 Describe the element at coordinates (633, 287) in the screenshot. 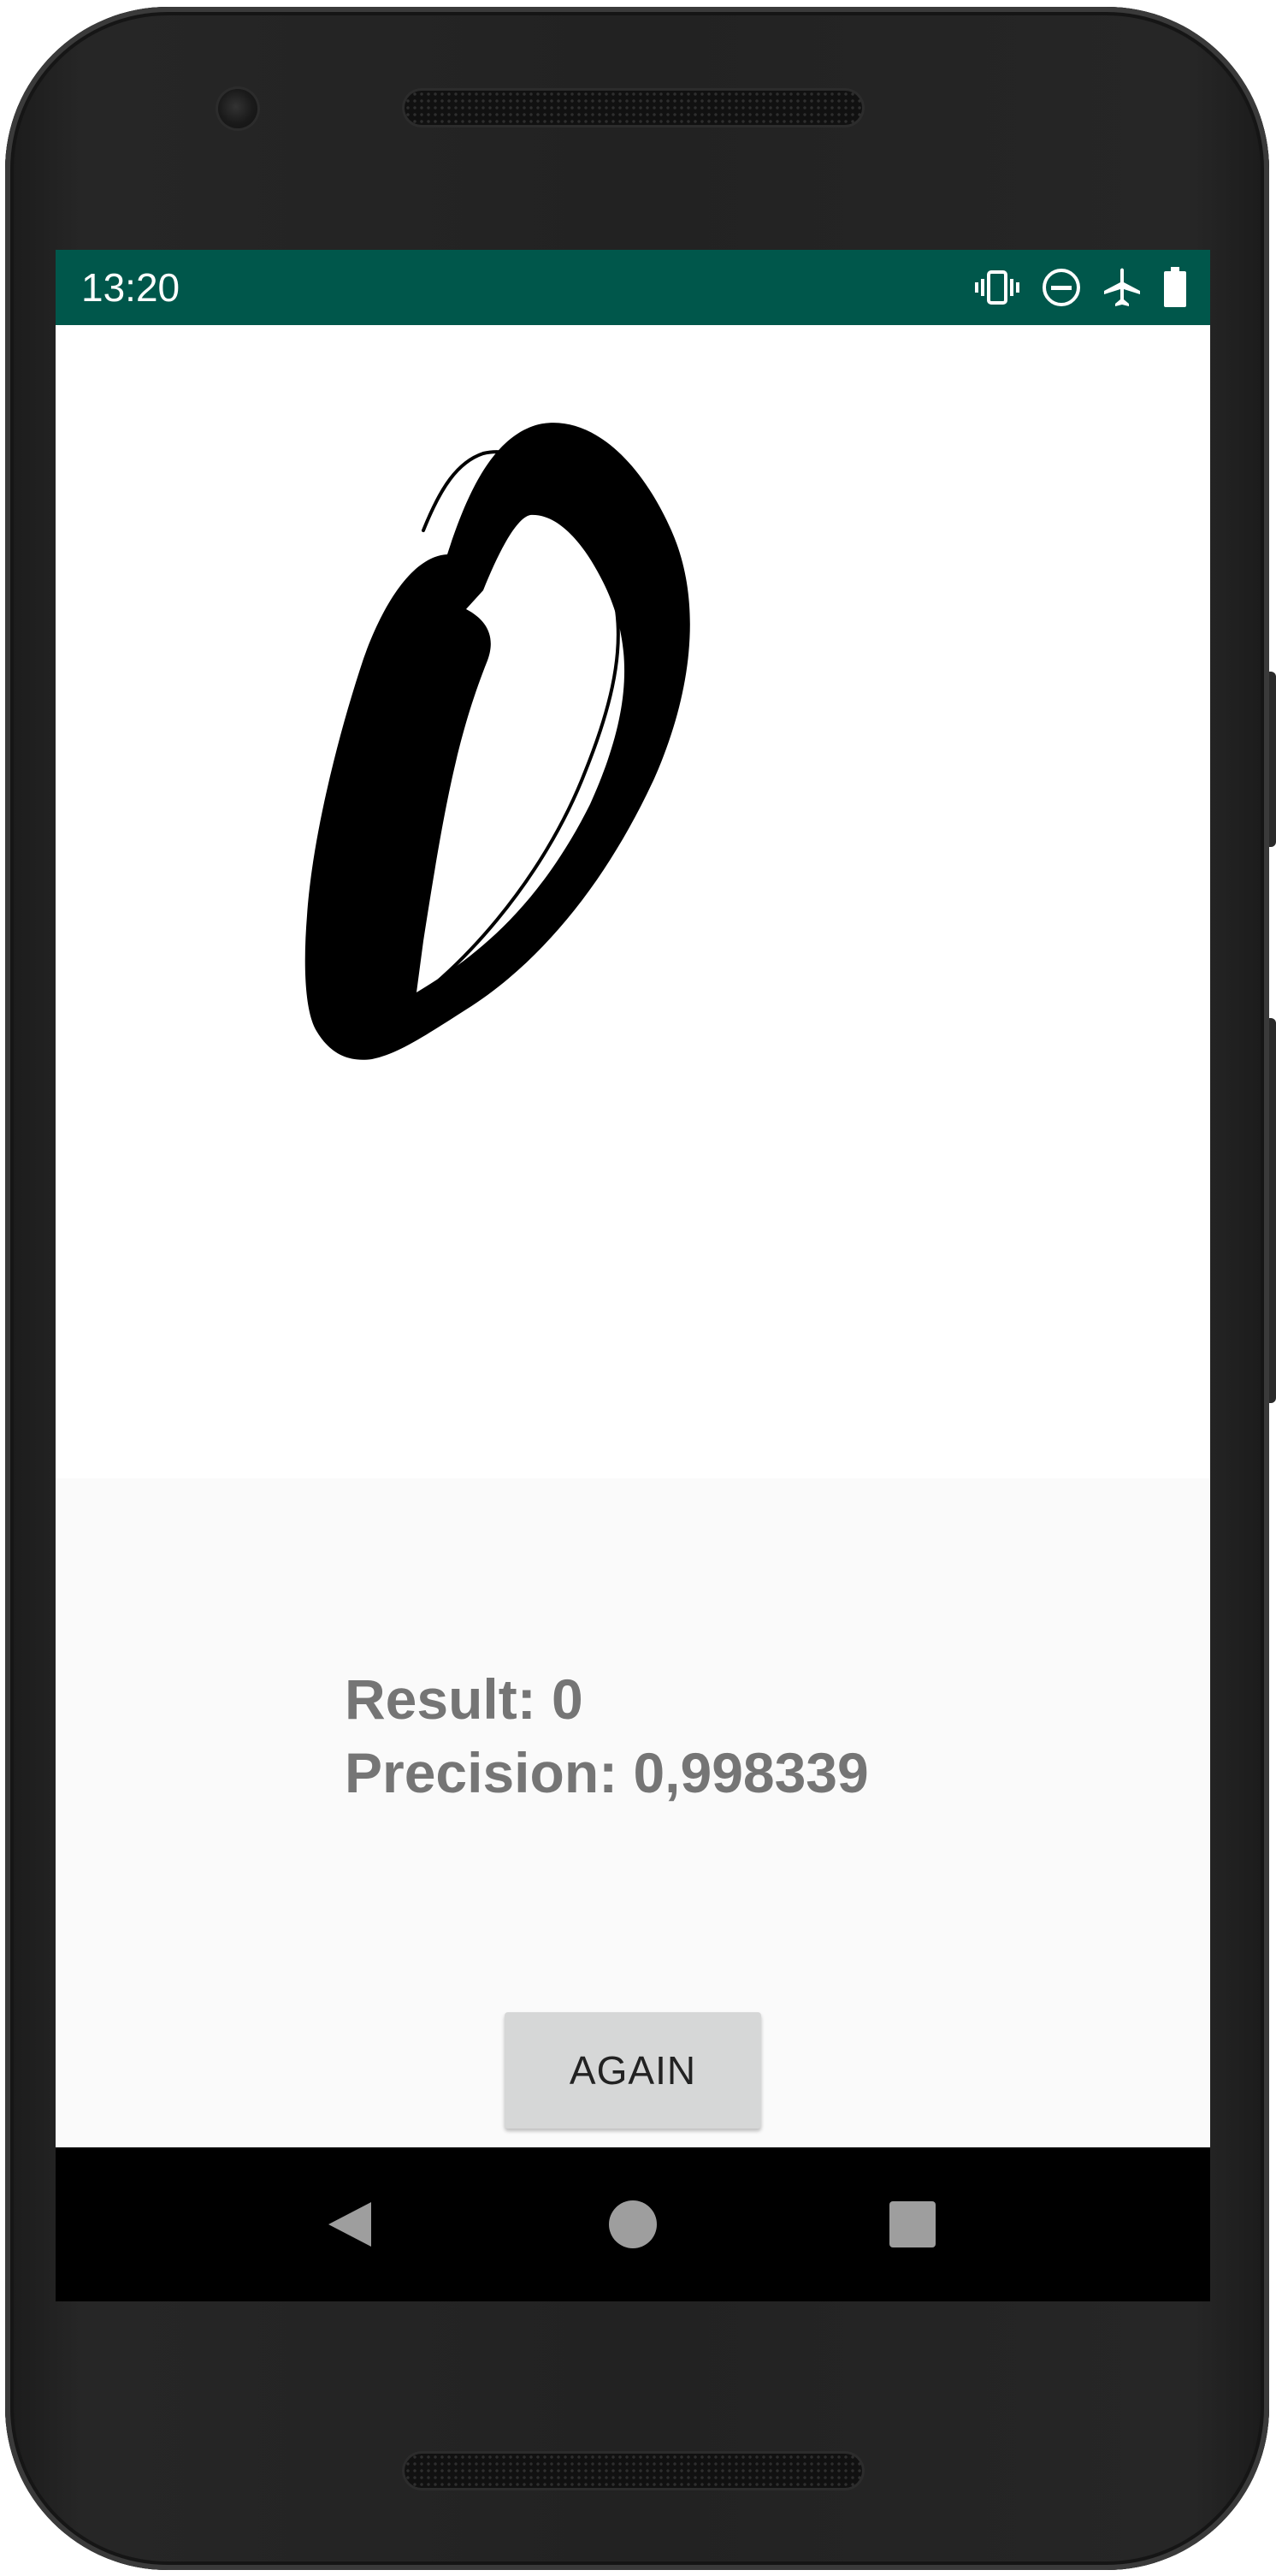

I see `status-bar: 13:20` at that location.